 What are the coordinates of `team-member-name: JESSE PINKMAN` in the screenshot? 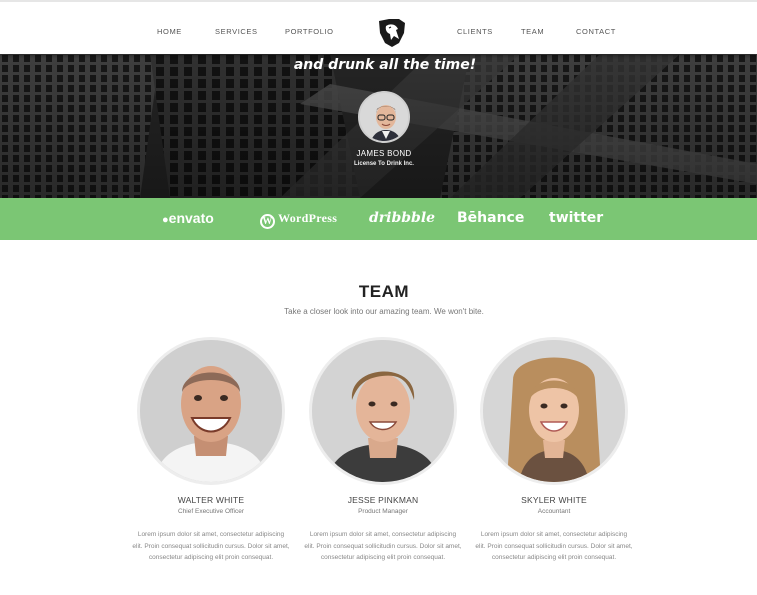 It's located at (383, 500).